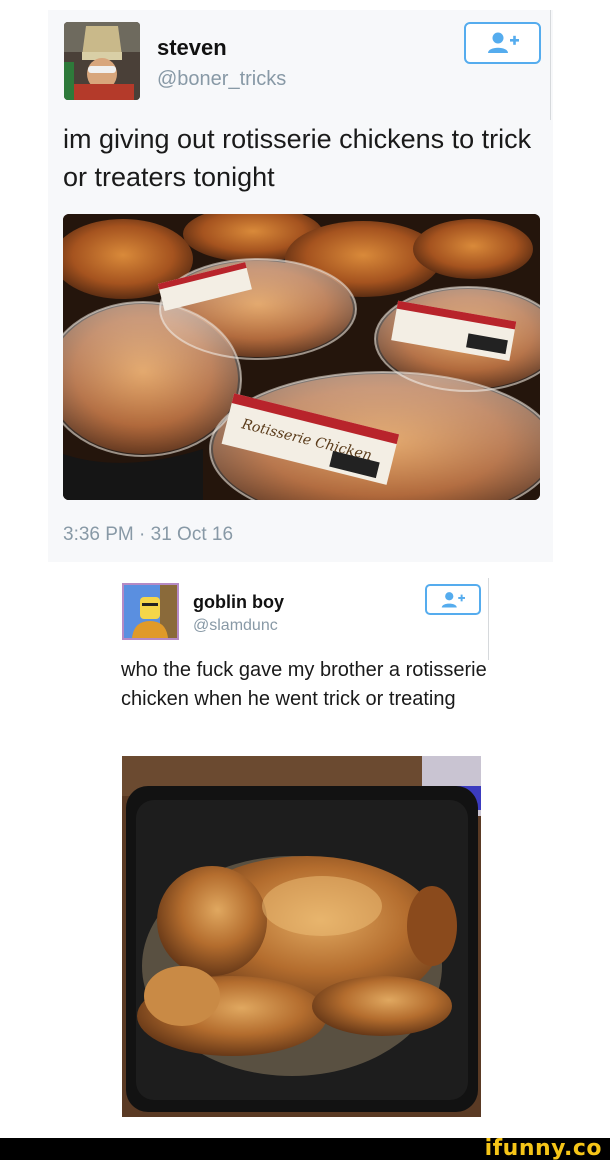 The image size is (610, 1160). Describe the element at coordinates (235, 626) in the screenshot. I see `username-handle: @slamdunc` at that location.